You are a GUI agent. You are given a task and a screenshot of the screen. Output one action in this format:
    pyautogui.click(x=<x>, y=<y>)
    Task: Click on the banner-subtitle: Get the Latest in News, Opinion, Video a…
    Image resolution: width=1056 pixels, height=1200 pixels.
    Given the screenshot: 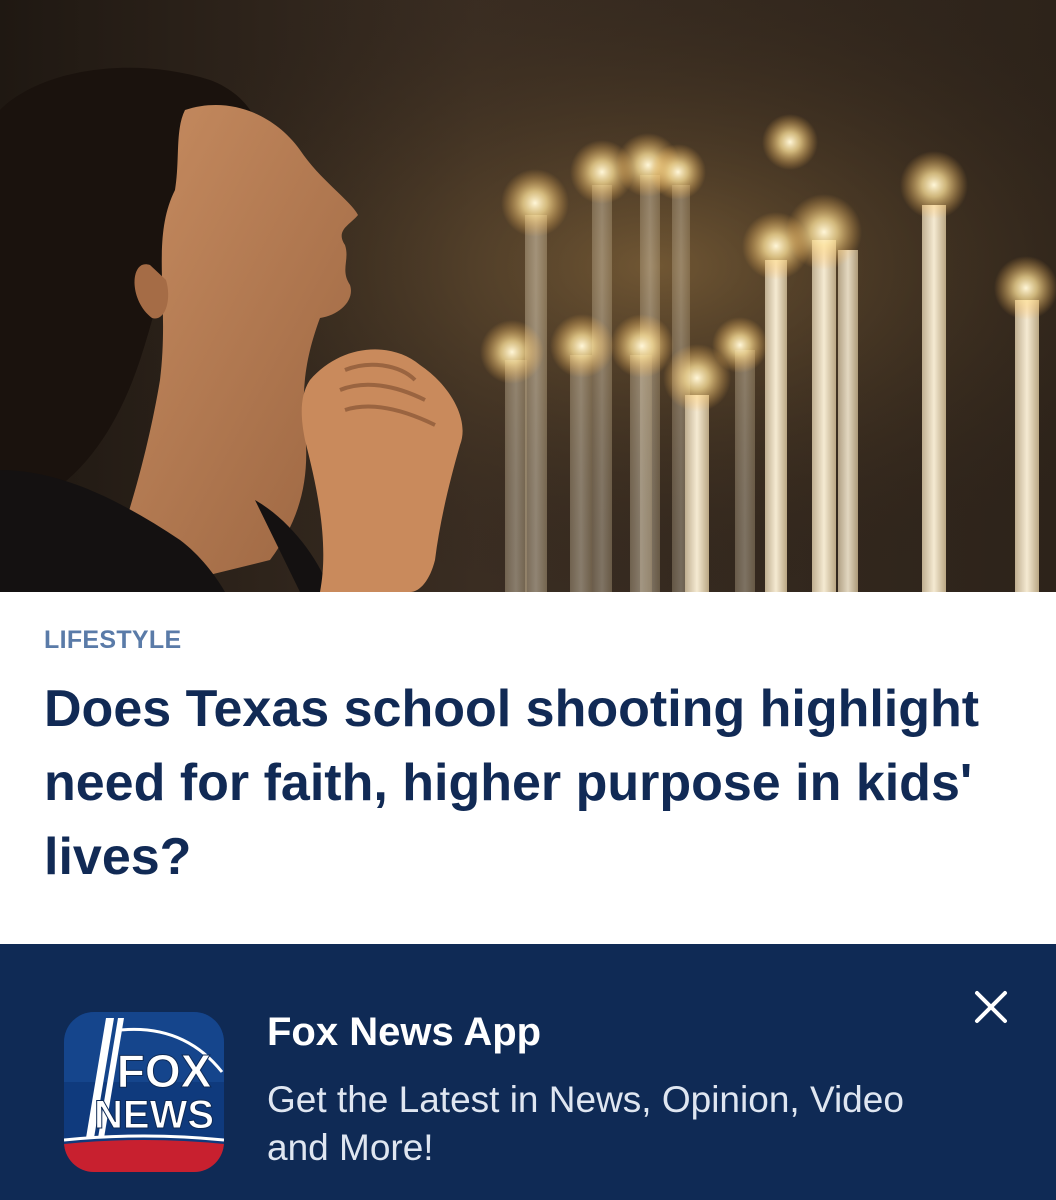 What is the action you would take?
    pyautogui.click(x=585, y=1123)
    